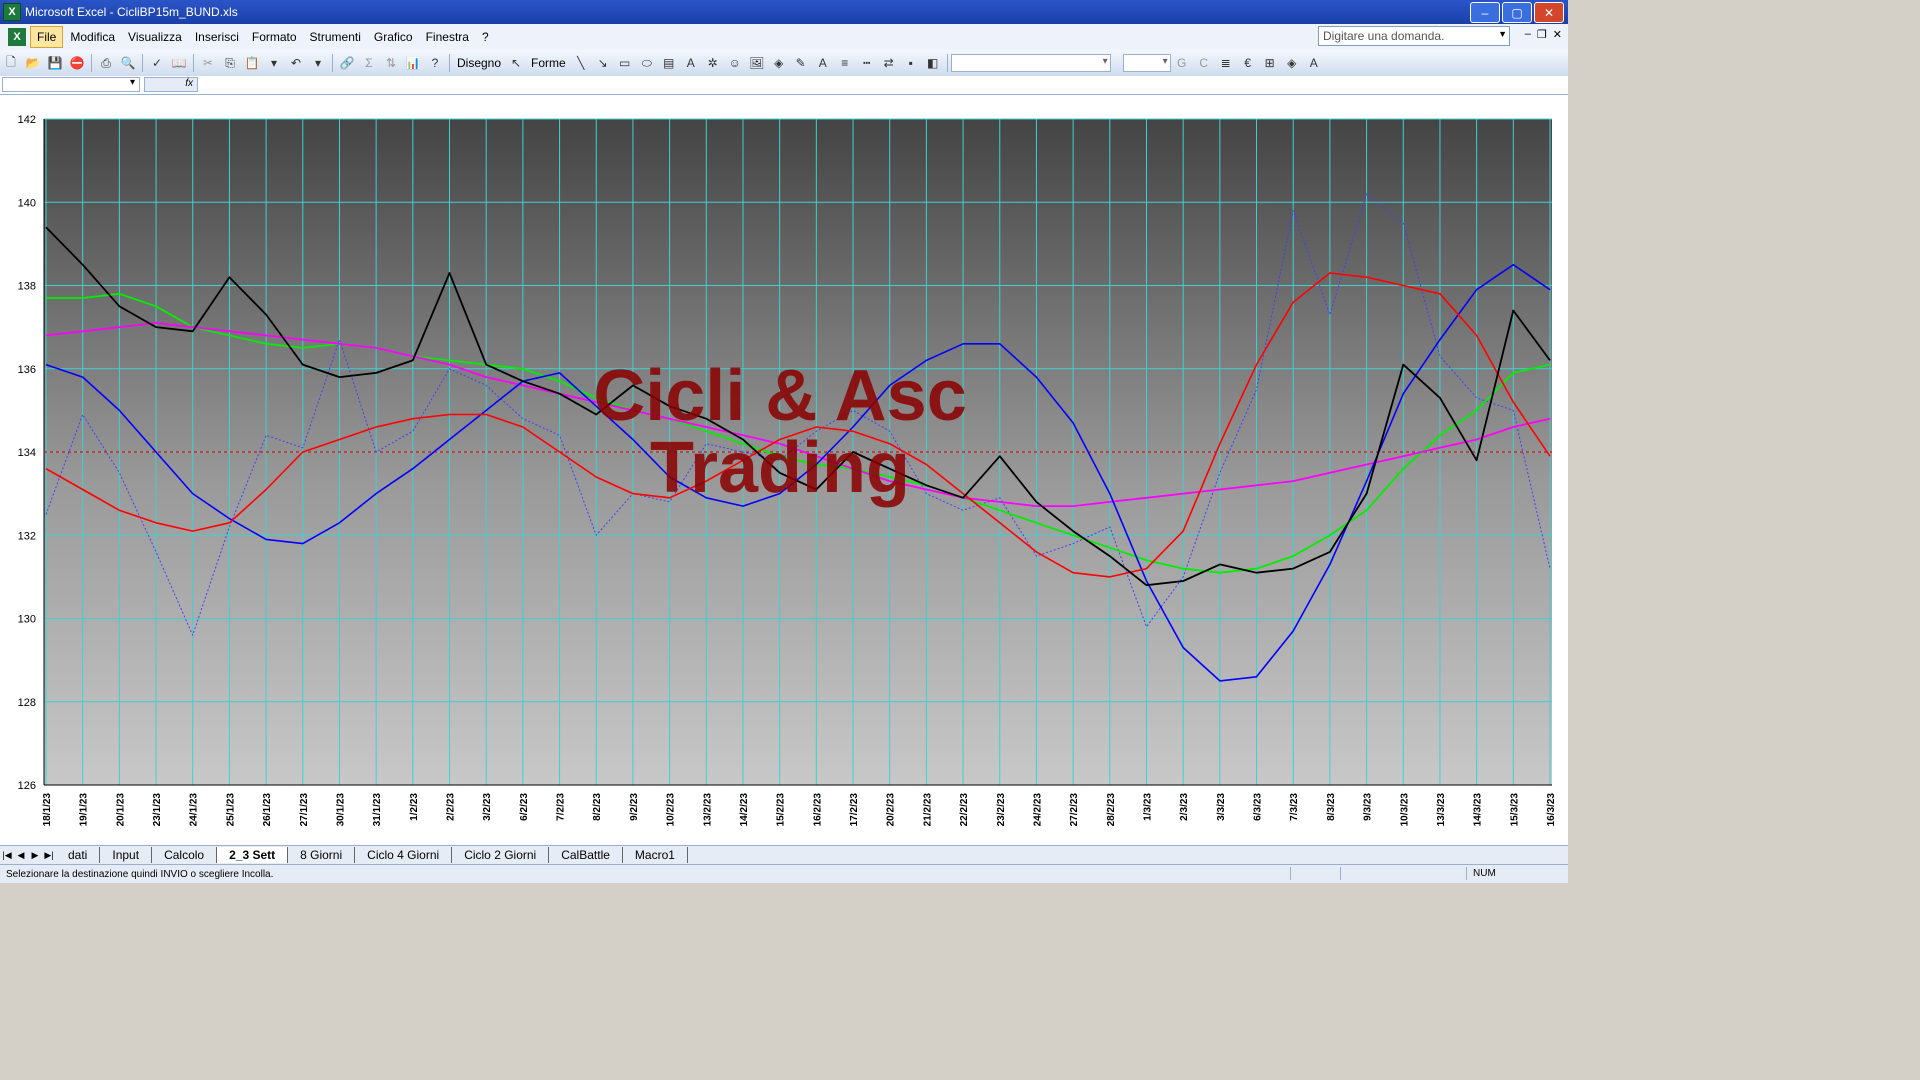  What do you see at coordinates (179, 63) in the screenshot?
I see `research-icon: 📖` at bounding box center [179, 63].